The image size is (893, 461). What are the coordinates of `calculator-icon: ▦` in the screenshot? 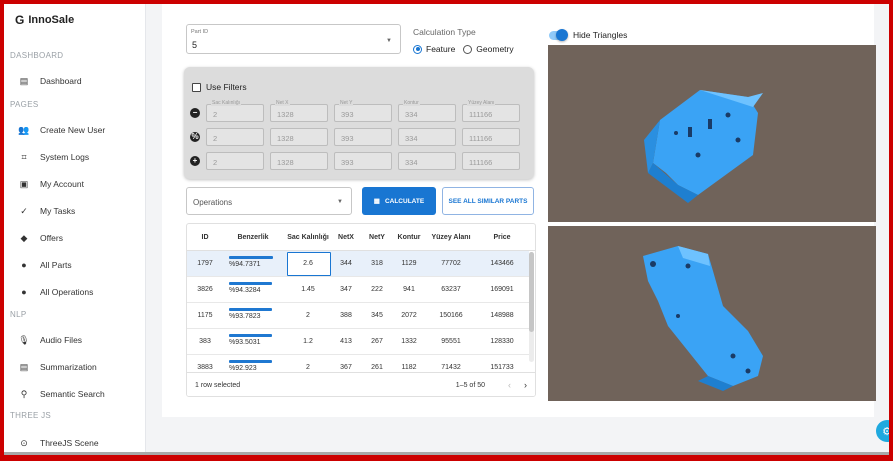 It's located at (376, 201).